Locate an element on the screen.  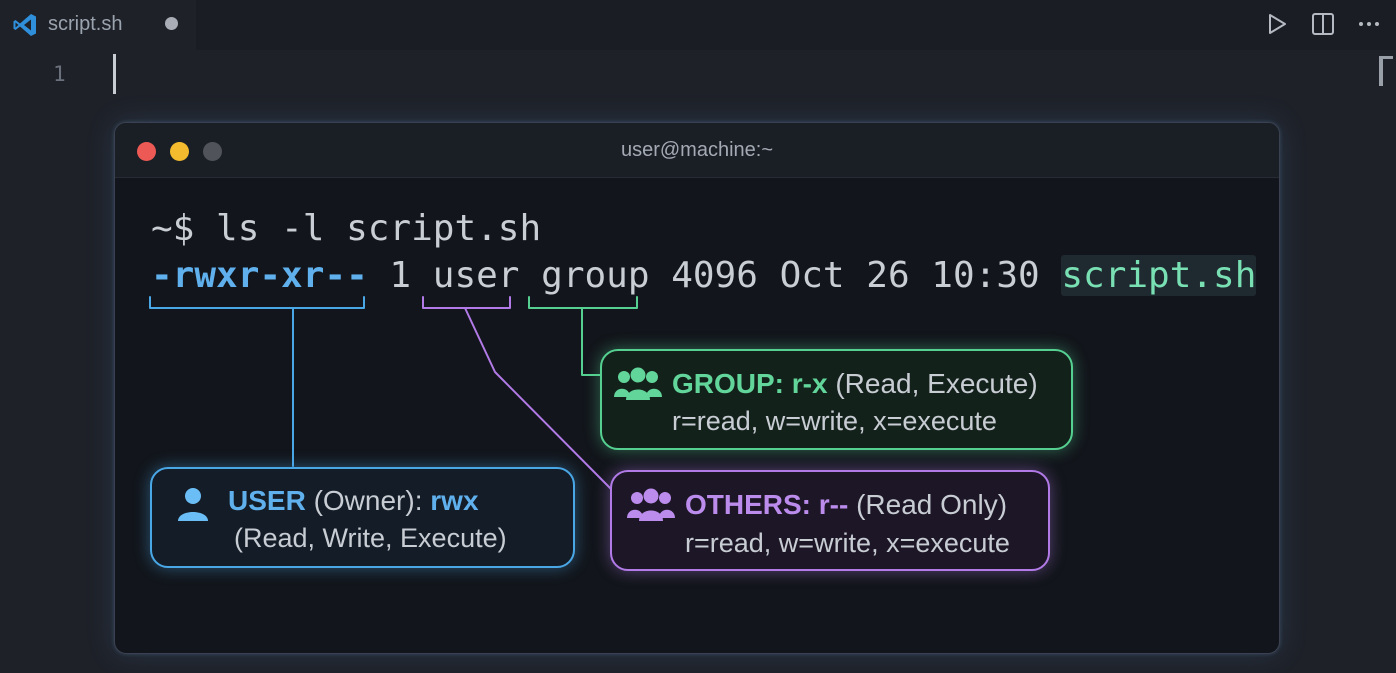
user-permissions-callout: USER (Owner): rwx (Read, Write, Execute) is located at coordinates (362, 517).